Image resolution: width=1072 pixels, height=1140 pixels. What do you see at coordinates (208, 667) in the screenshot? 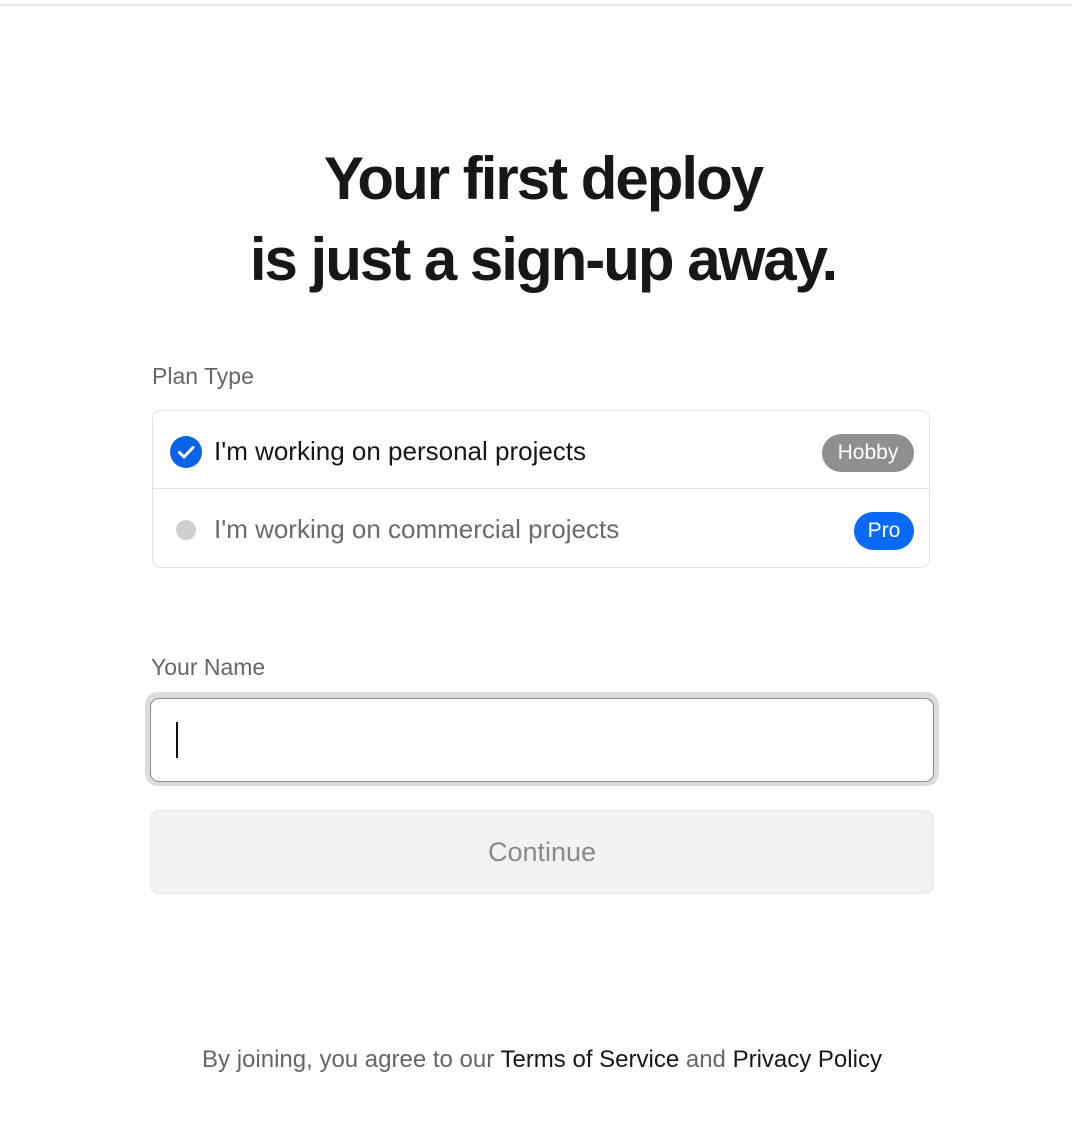
I see `your-name-label: Your Name` at bounding box center [208, 667].